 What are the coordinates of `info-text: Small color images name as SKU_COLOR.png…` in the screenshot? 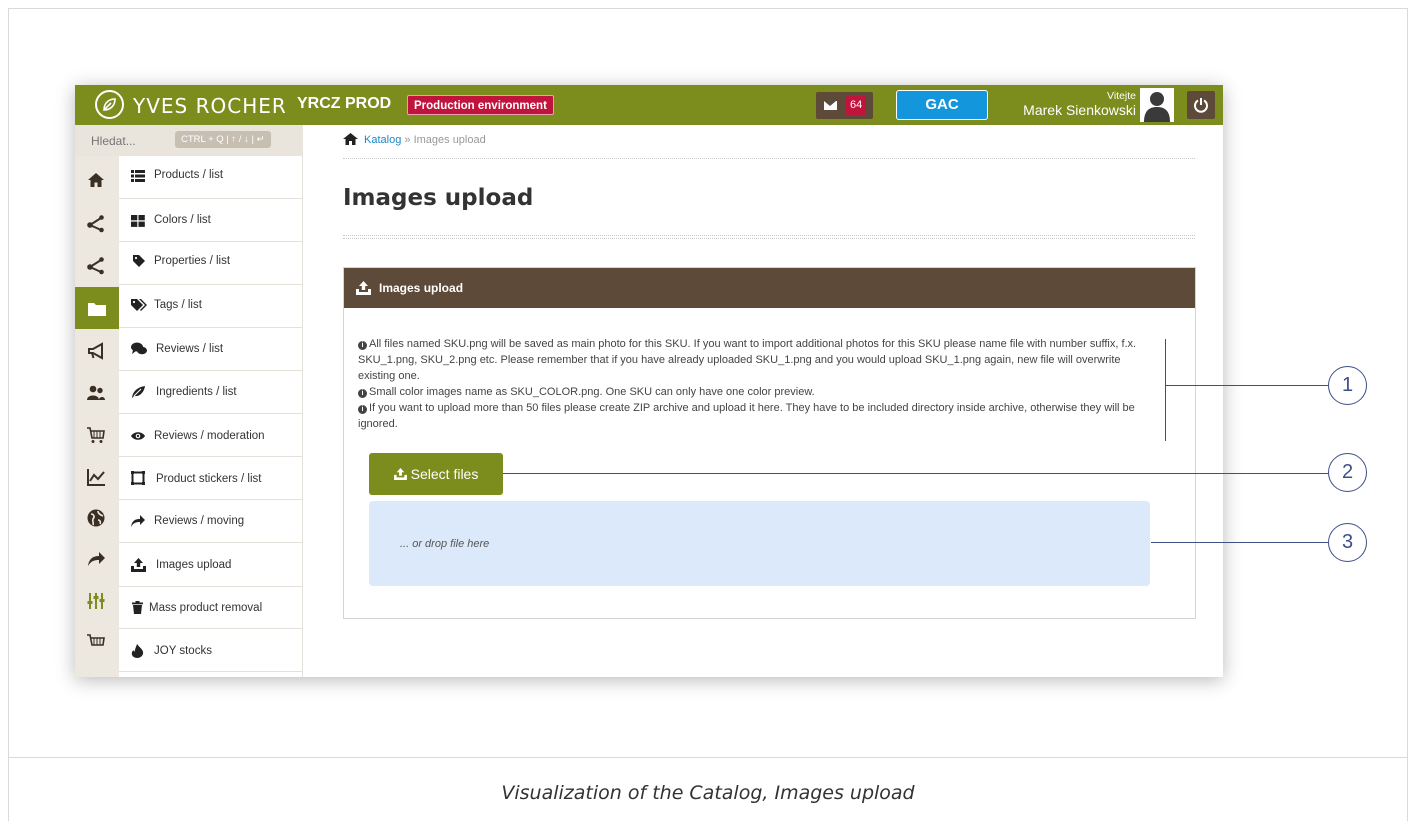 It's located at (592, 392).